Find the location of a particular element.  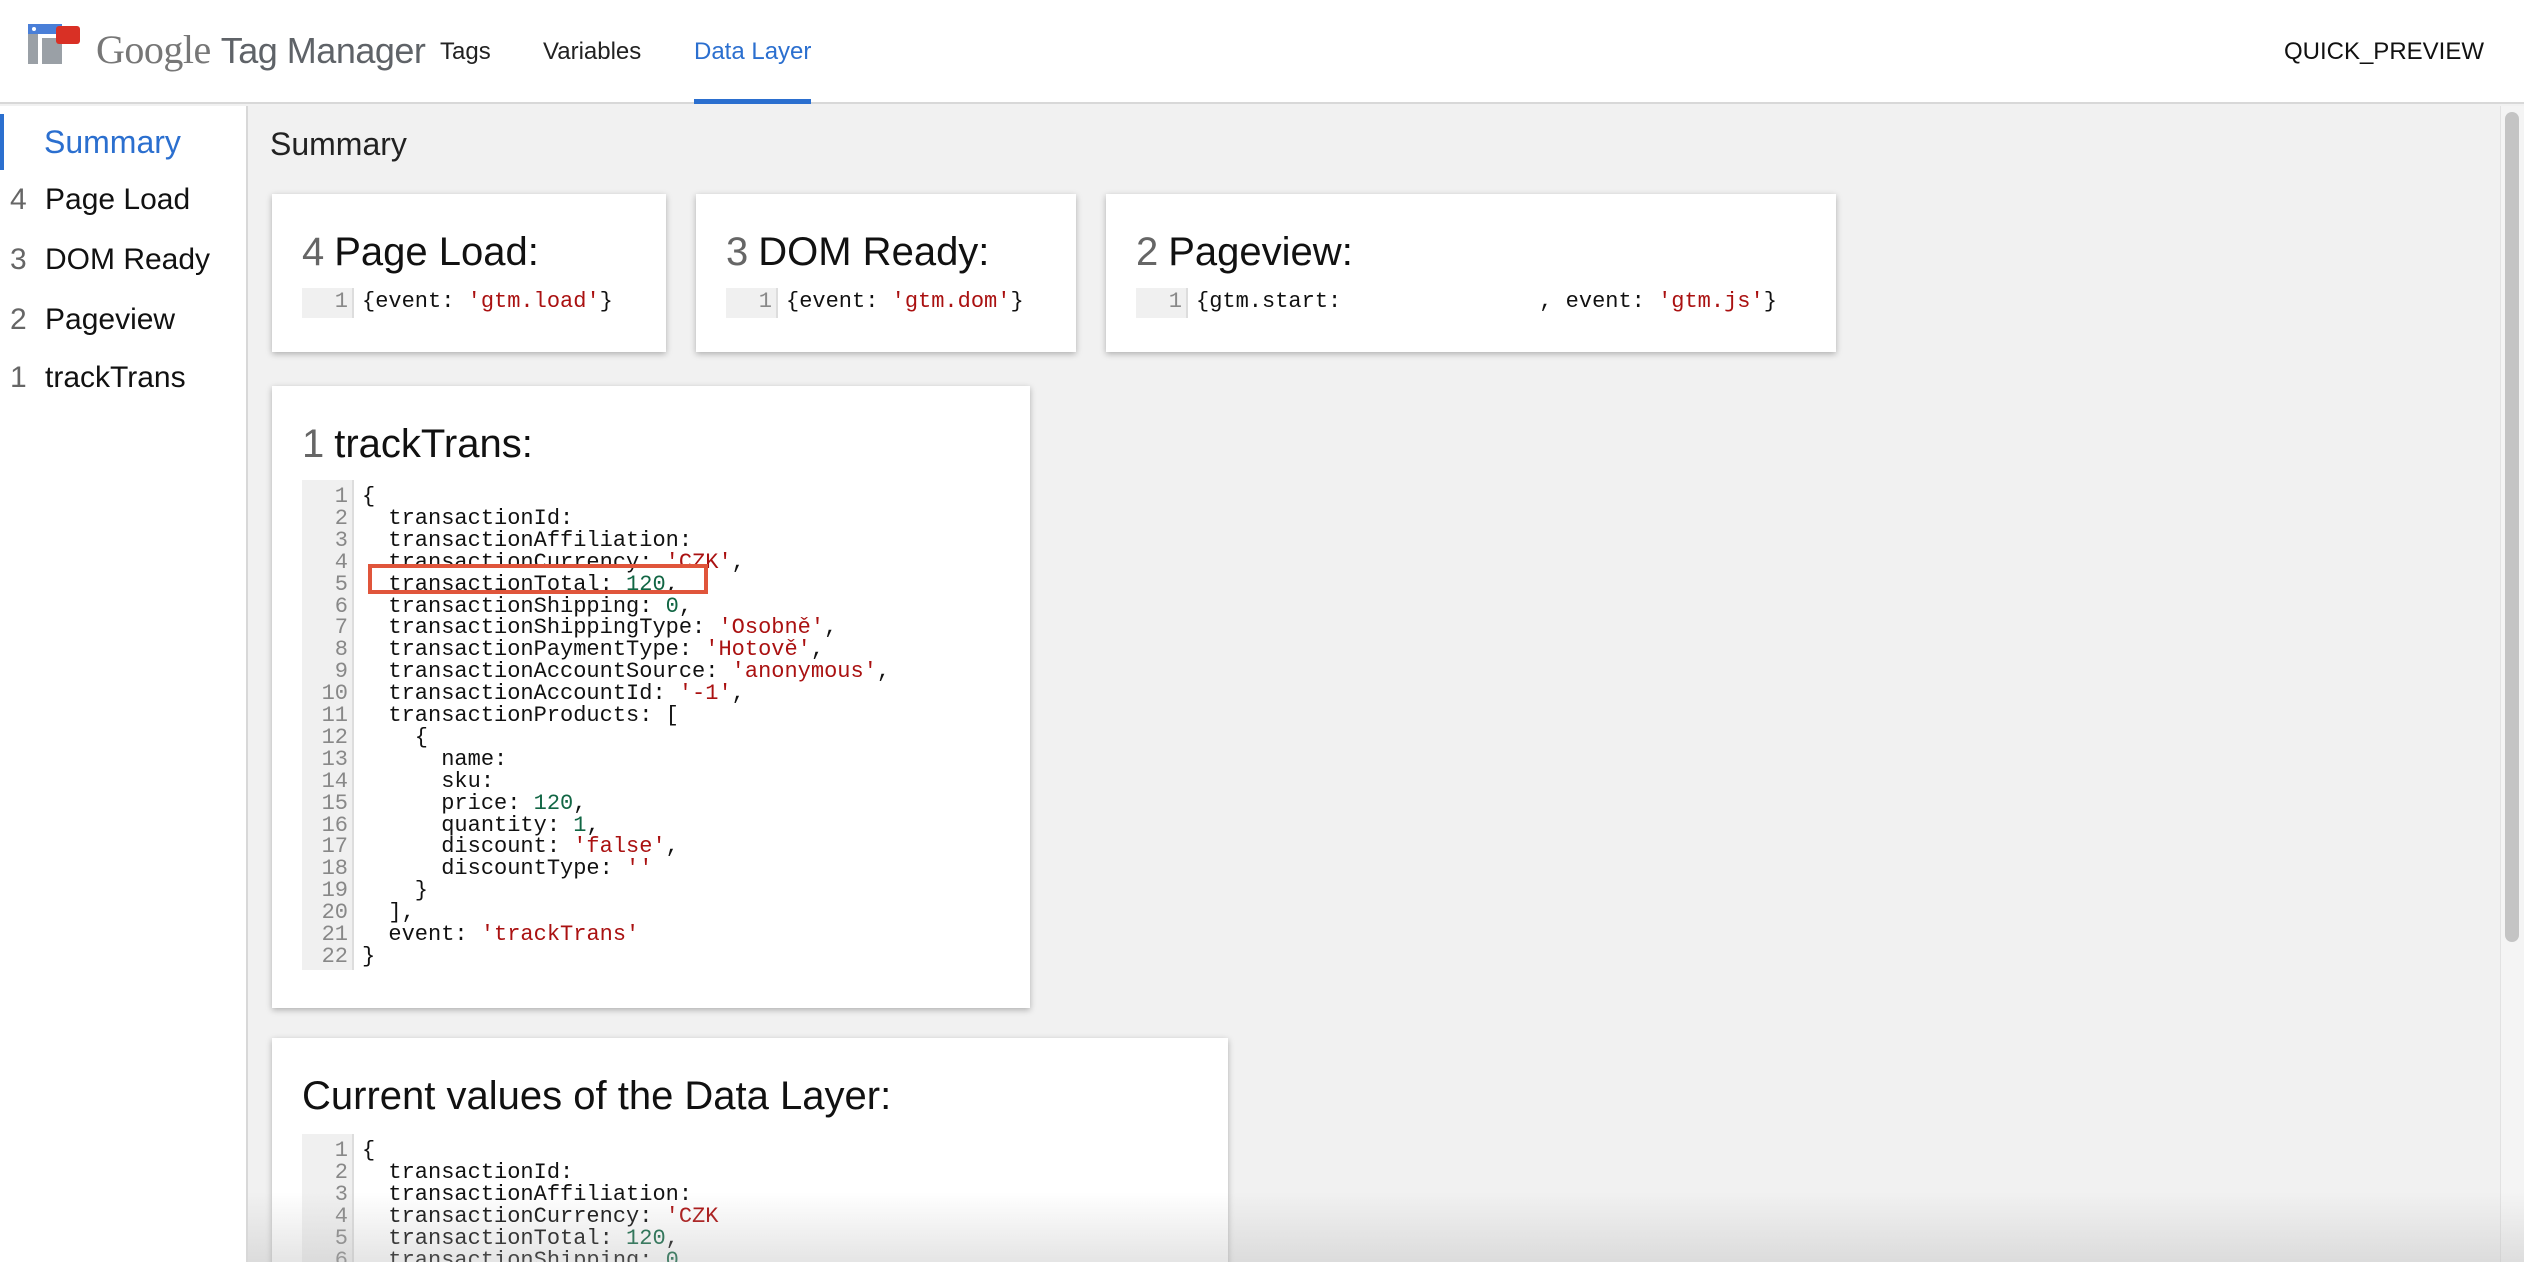

sidebar-item-page-load: 4 Page Load is located at coordinates (123, 200).